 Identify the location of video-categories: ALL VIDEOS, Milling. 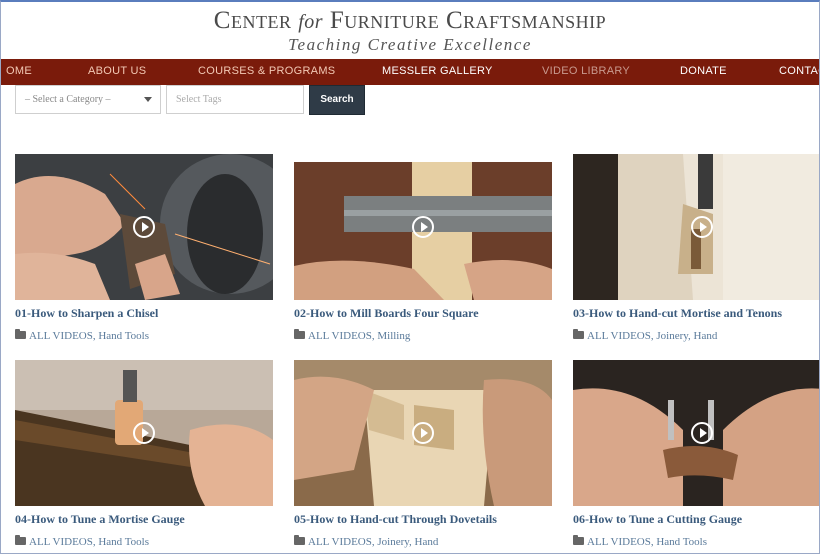
(352, 335).